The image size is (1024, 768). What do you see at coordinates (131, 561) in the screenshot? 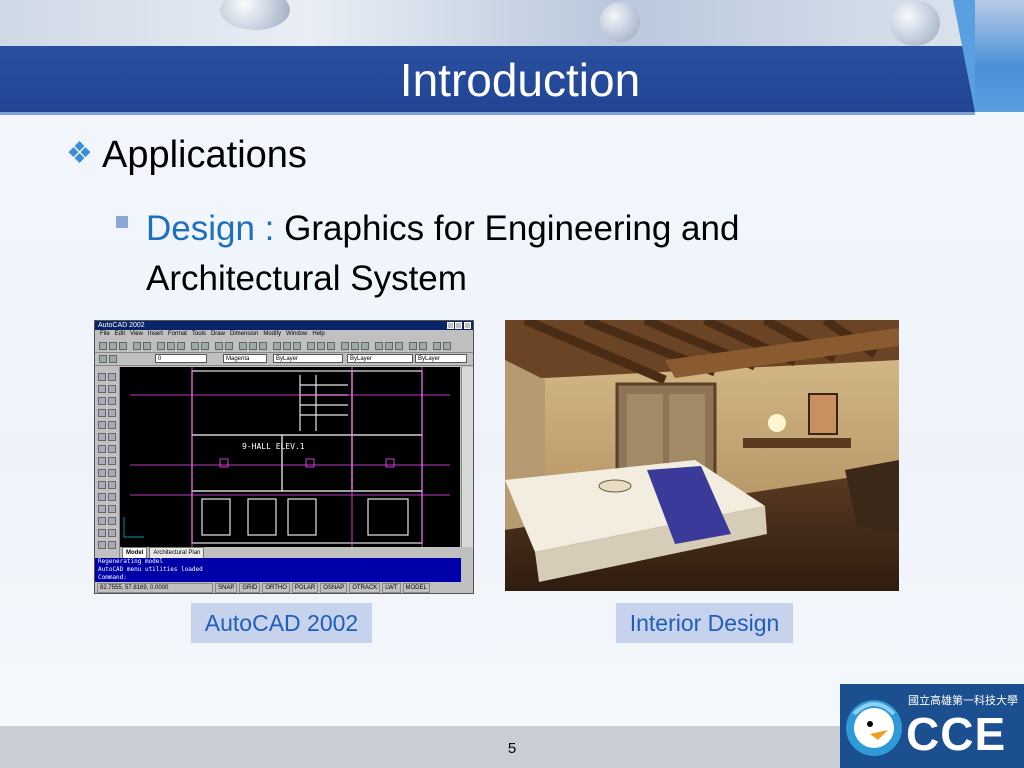
I see `command-line: Regenerating model` at bounding box center [131, 561].